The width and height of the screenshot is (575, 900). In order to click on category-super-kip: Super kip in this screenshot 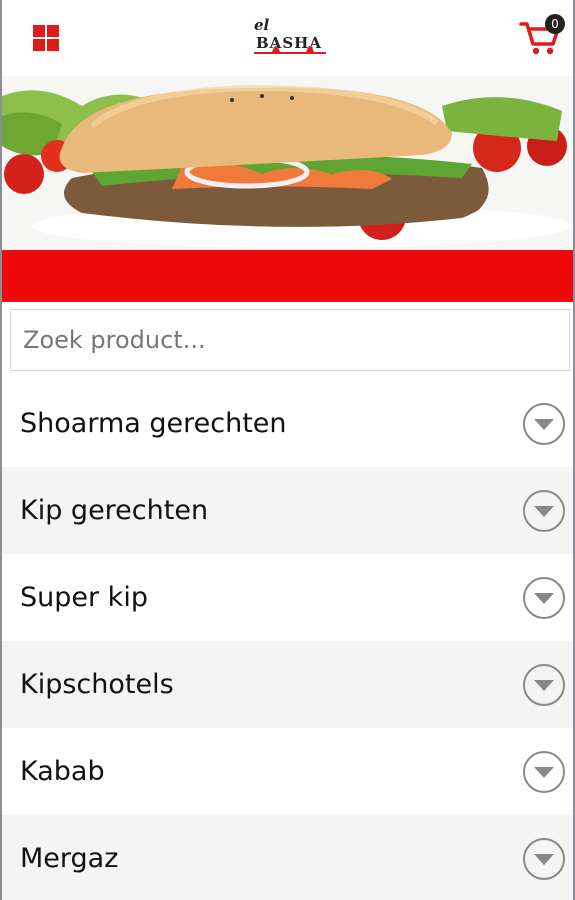, I will do `click(287, 597)`.